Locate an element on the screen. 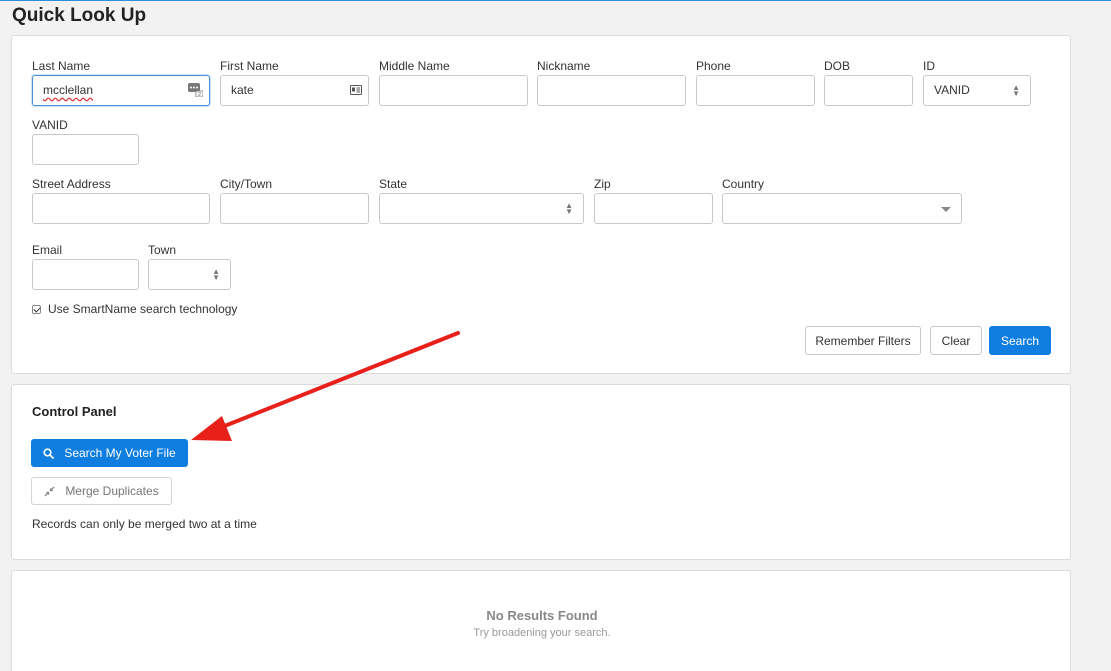 The image size is (1111, 671). phone-label: Phone is located at coordinates (713, 66).